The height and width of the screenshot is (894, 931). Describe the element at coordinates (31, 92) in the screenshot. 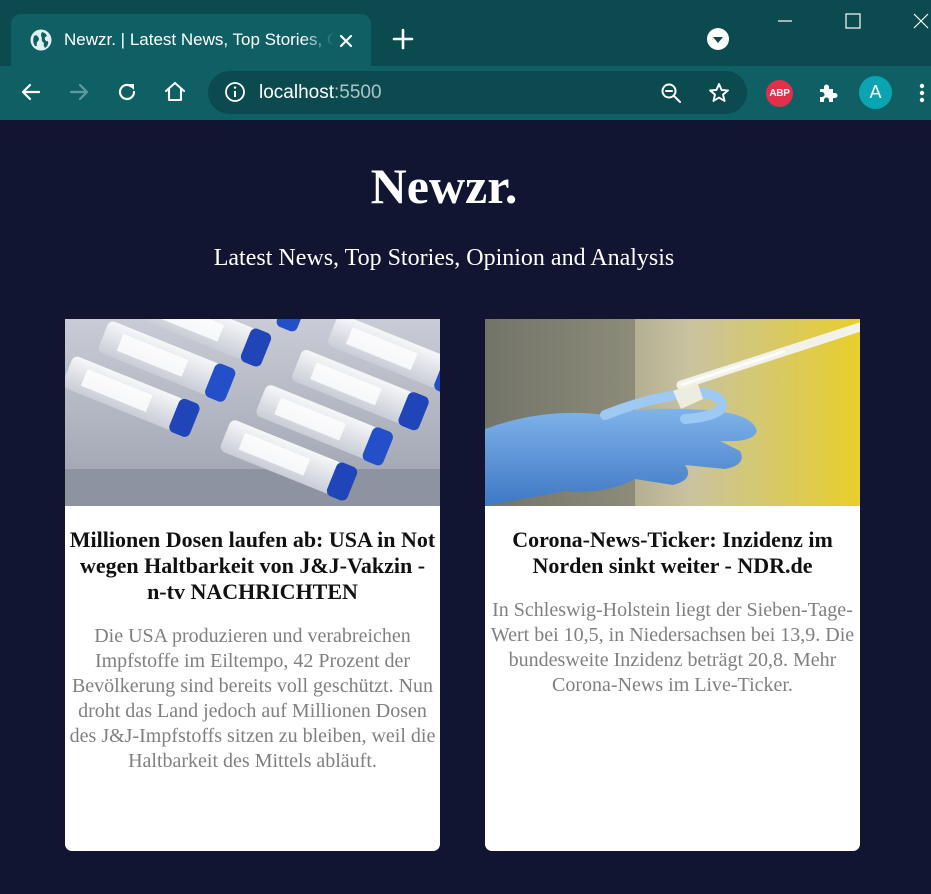

I see `back-icon` at that location.